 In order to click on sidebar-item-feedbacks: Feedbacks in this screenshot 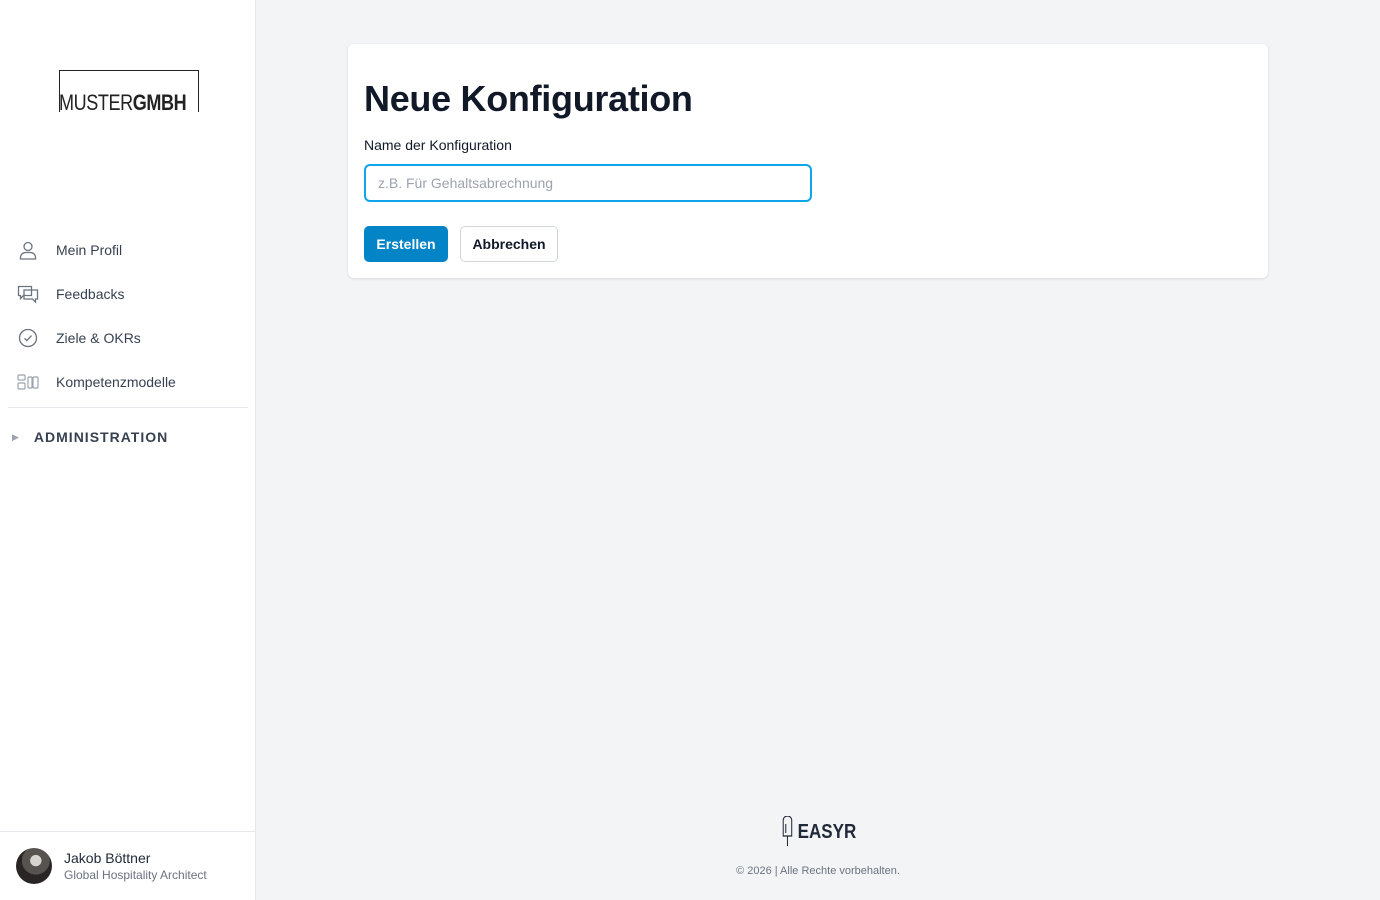, I will do `click(128, 294)`.